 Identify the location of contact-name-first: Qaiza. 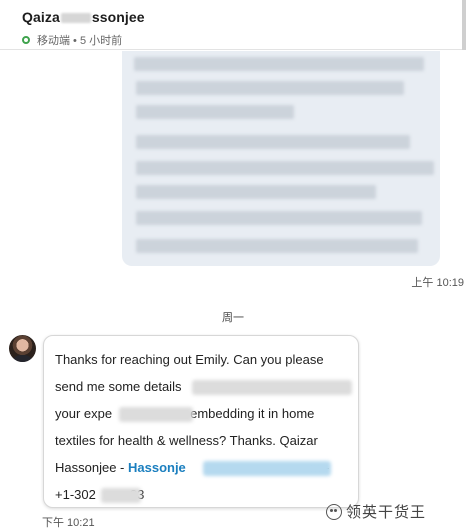
(41, 17).